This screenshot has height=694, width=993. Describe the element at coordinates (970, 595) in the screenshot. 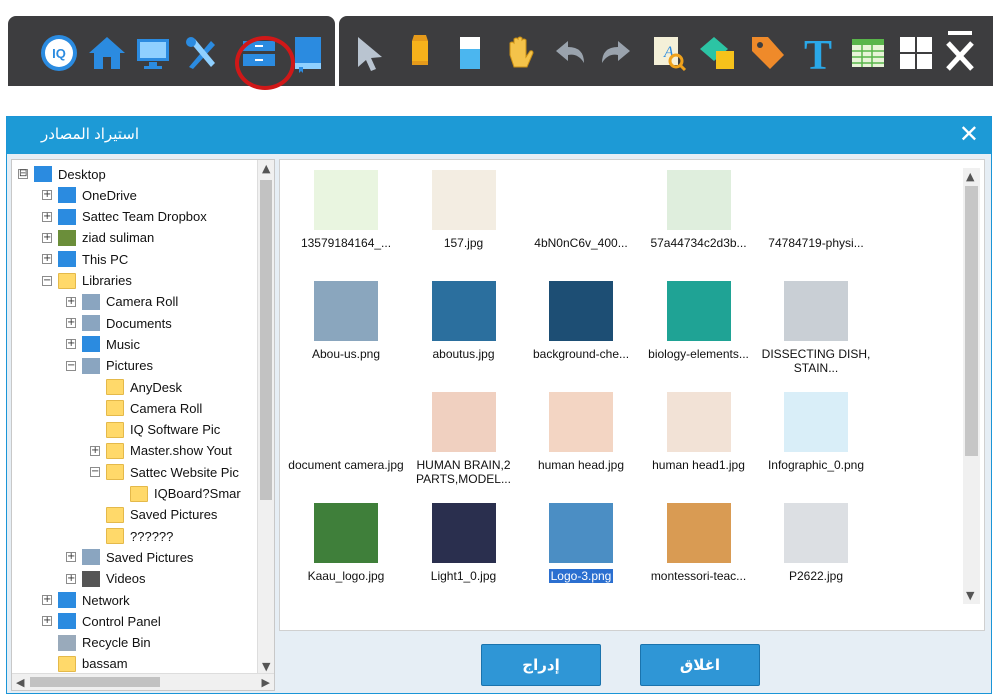

I see `files-scroll-down-icon: ▼` at that location.